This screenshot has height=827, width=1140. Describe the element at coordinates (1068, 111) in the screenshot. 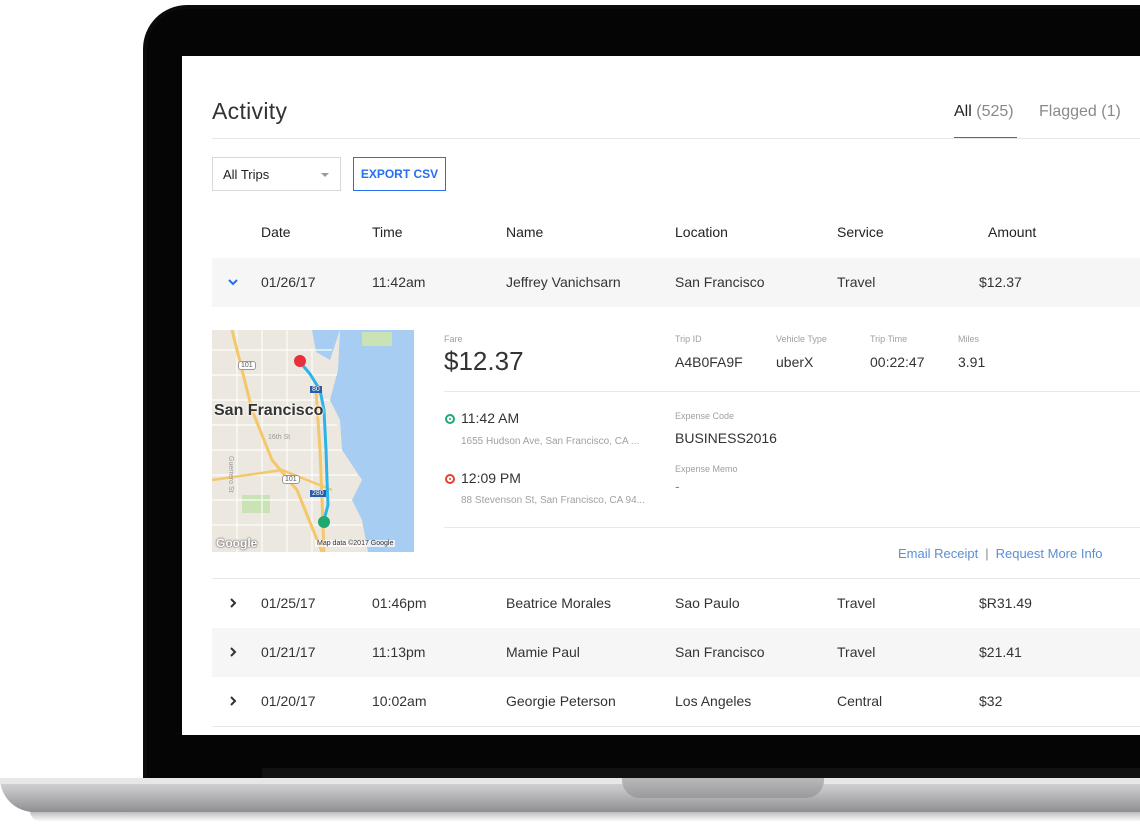

I see `tab-flagged-label: Flagged` at that location.